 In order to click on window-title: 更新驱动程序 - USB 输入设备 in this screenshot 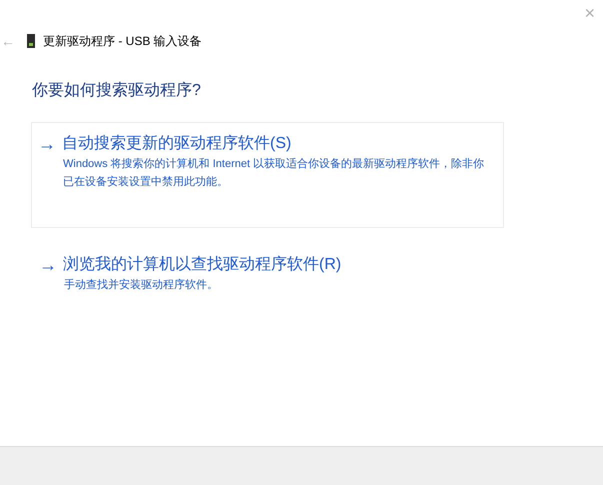, I will do `click(122, 41)`.